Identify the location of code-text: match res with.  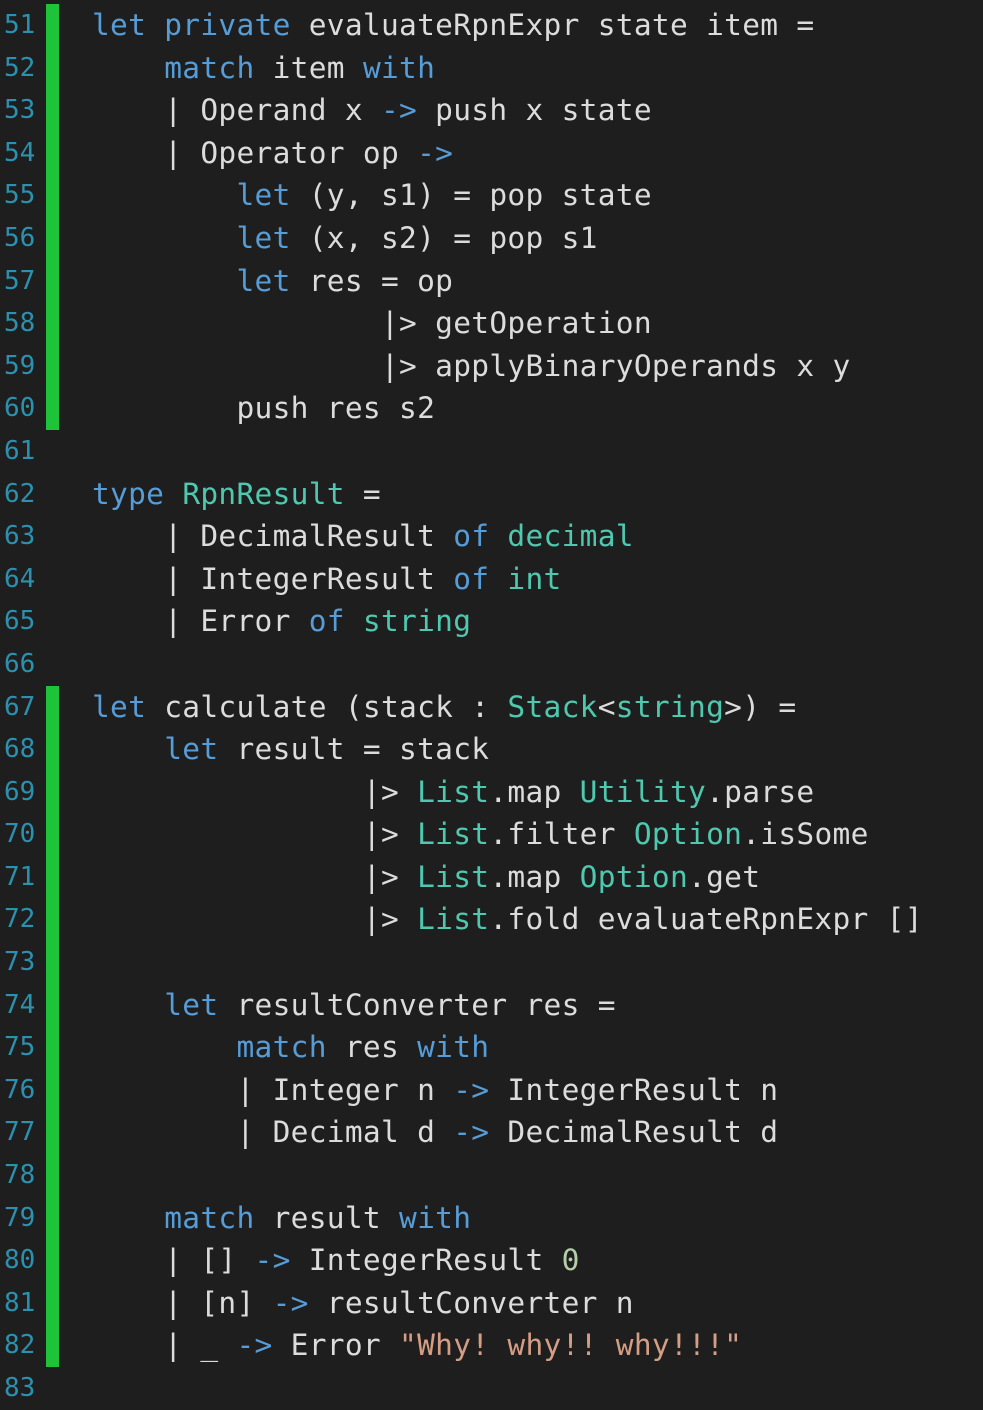
(290, 1047).